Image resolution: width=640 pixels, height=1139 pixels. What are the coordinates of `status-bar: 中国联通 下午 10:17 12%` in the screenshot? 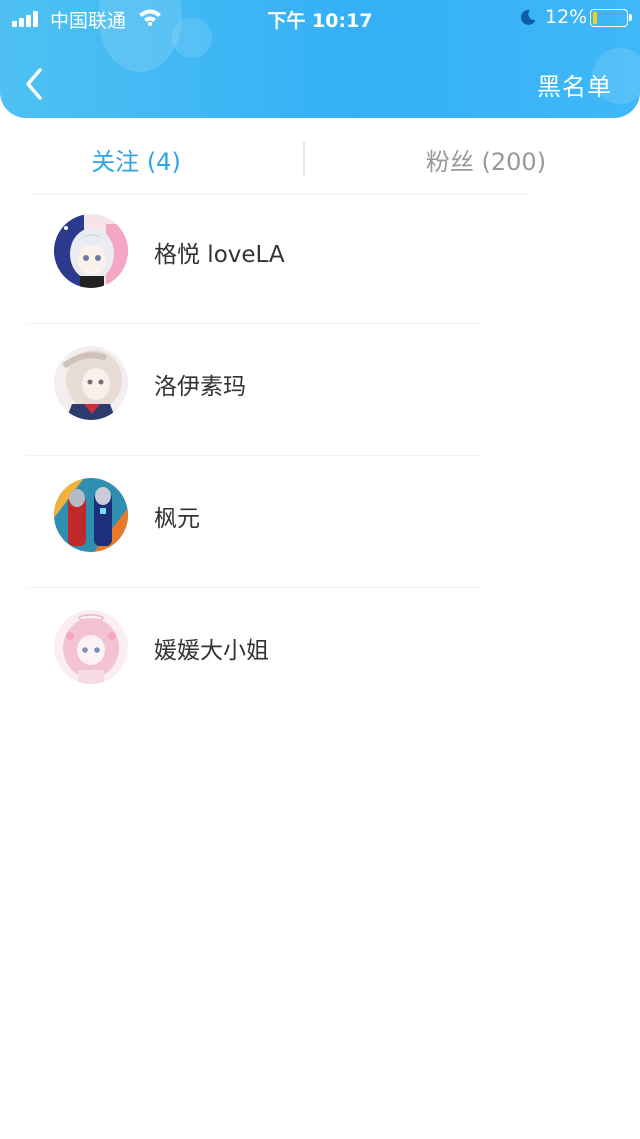 It's located at (320, 18).